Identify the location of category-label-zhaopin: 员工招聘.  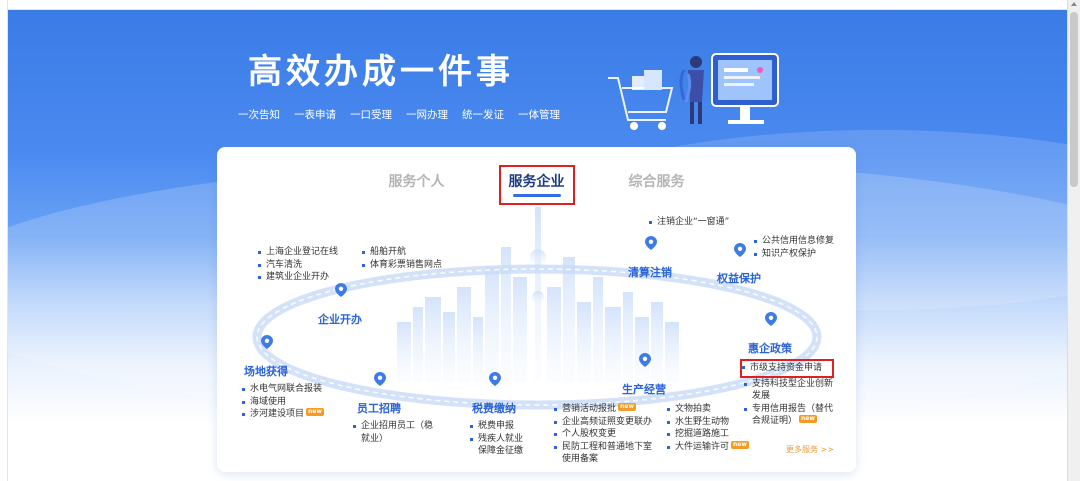
(379, 408).